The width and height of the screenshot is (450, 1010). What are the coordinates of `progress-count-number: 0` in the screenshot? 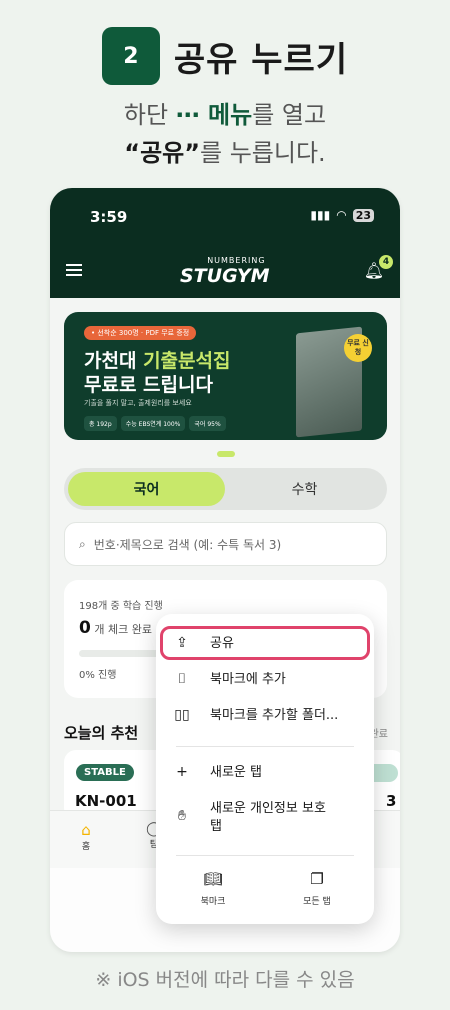 It's located at (85, 628).